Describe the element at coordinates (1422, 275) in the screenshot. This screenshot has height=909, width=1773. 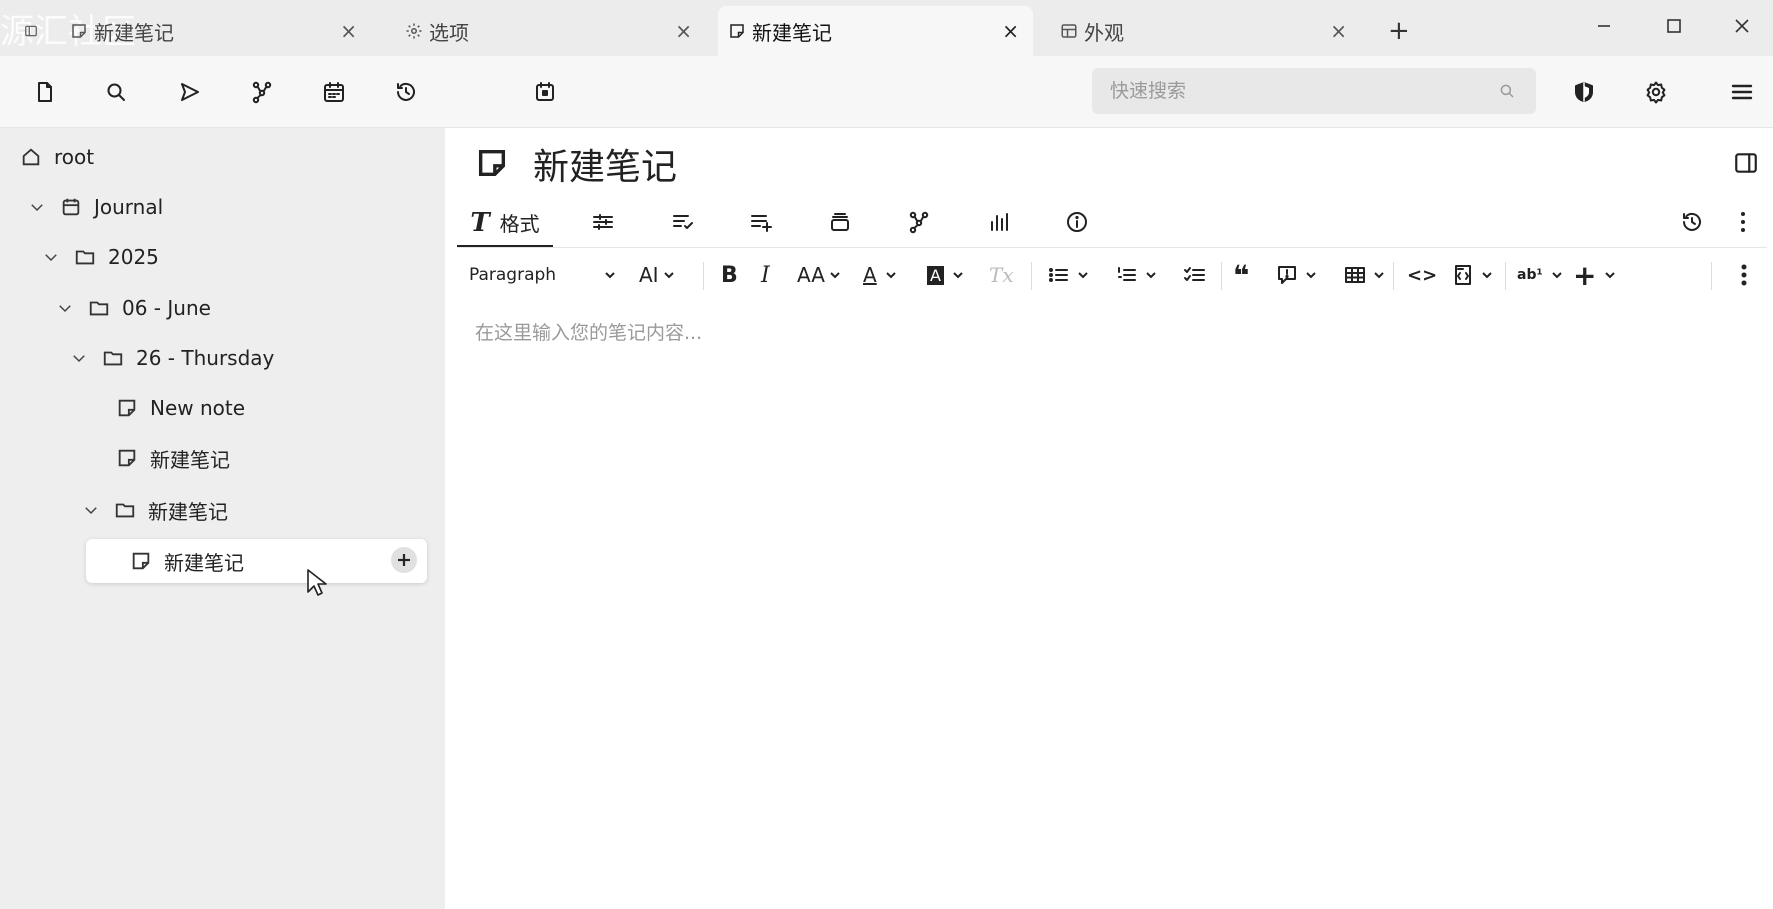
I see `inline-code-button: <>` at that location.